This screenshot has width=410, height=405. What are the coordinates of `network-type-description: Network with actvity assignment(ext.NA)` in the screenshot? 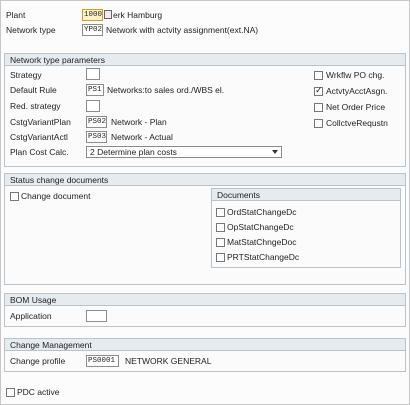 It's located at (182, 30).